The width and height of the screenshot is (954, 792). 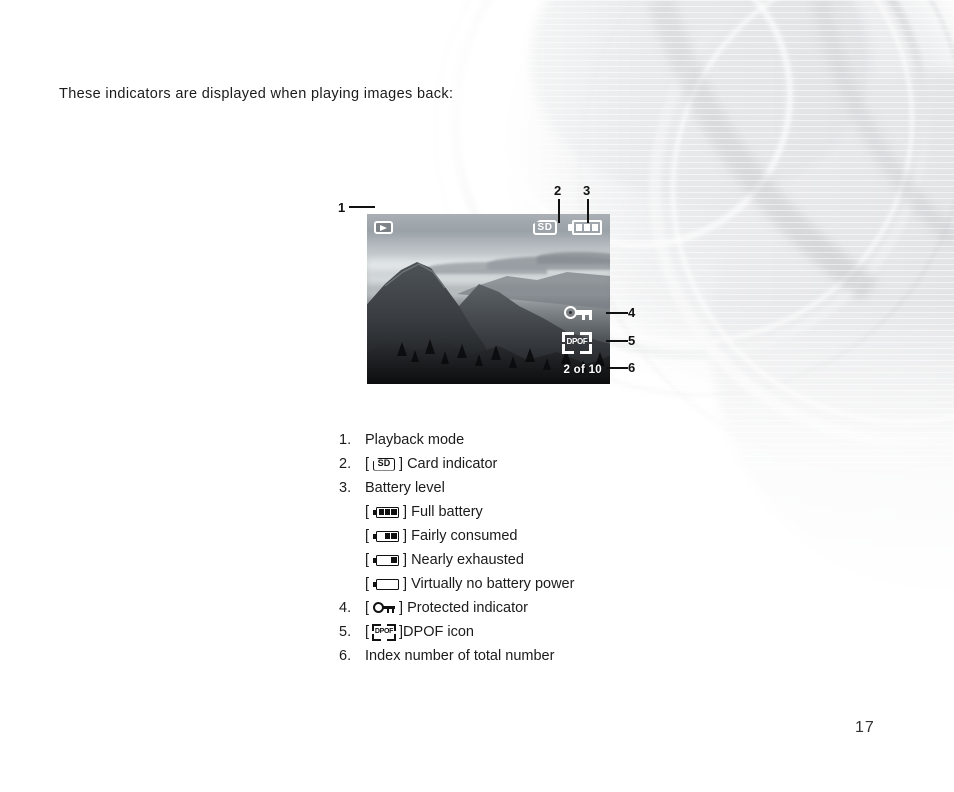 I want to click on play-triangle-icon, so click(x=383, y=227).